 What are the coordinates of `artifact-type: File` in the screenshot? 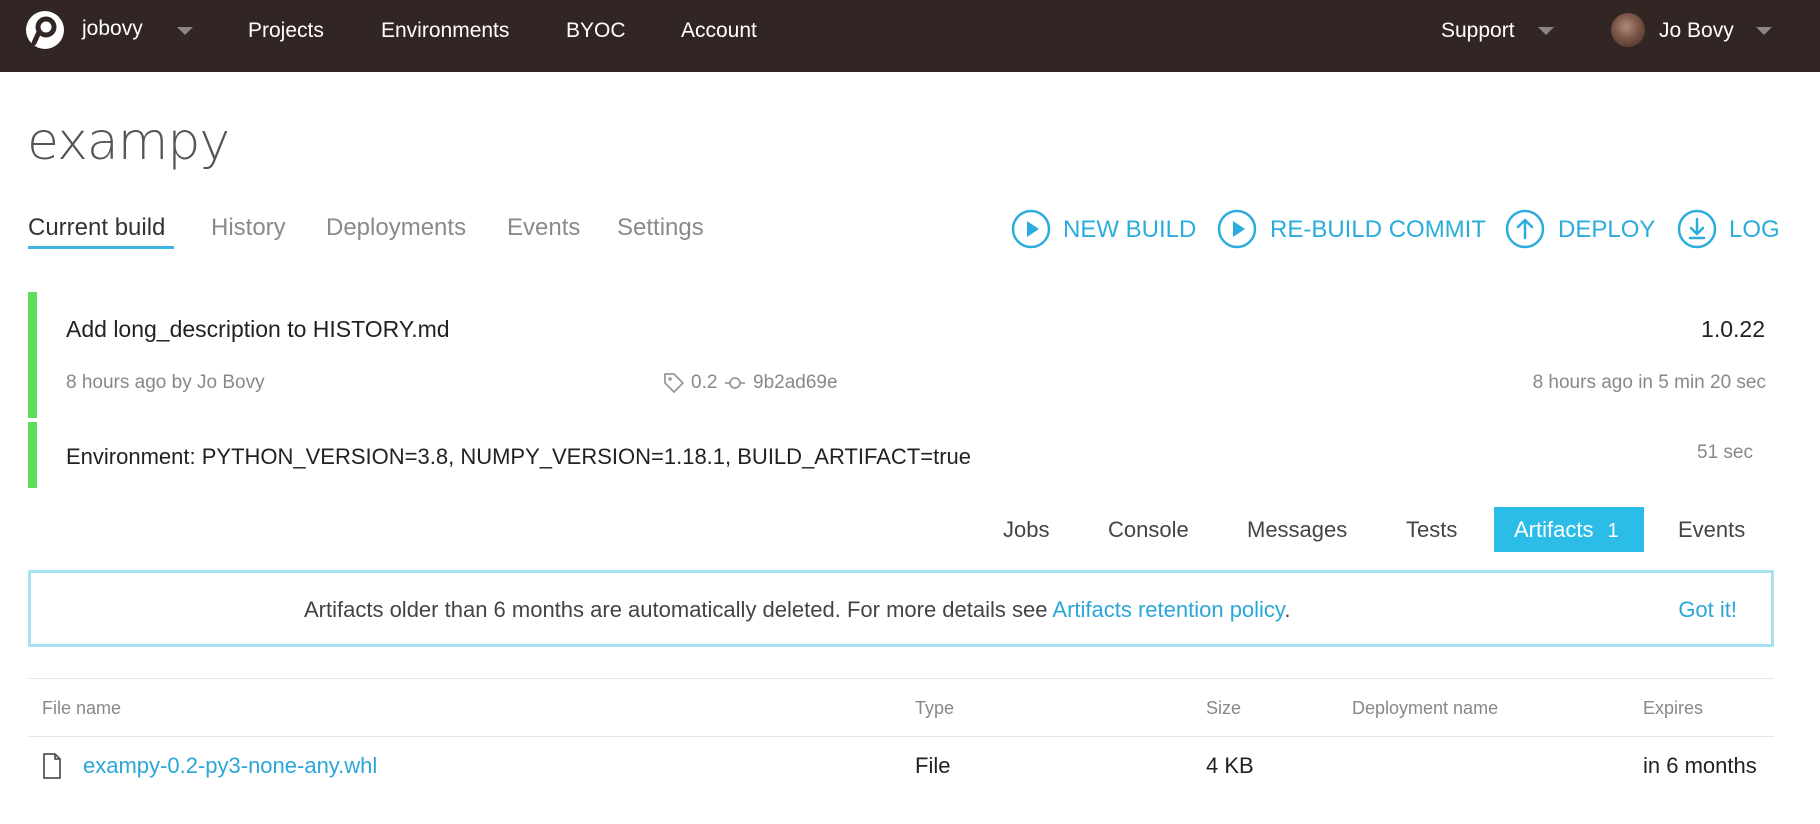 It's located at (933, 765).